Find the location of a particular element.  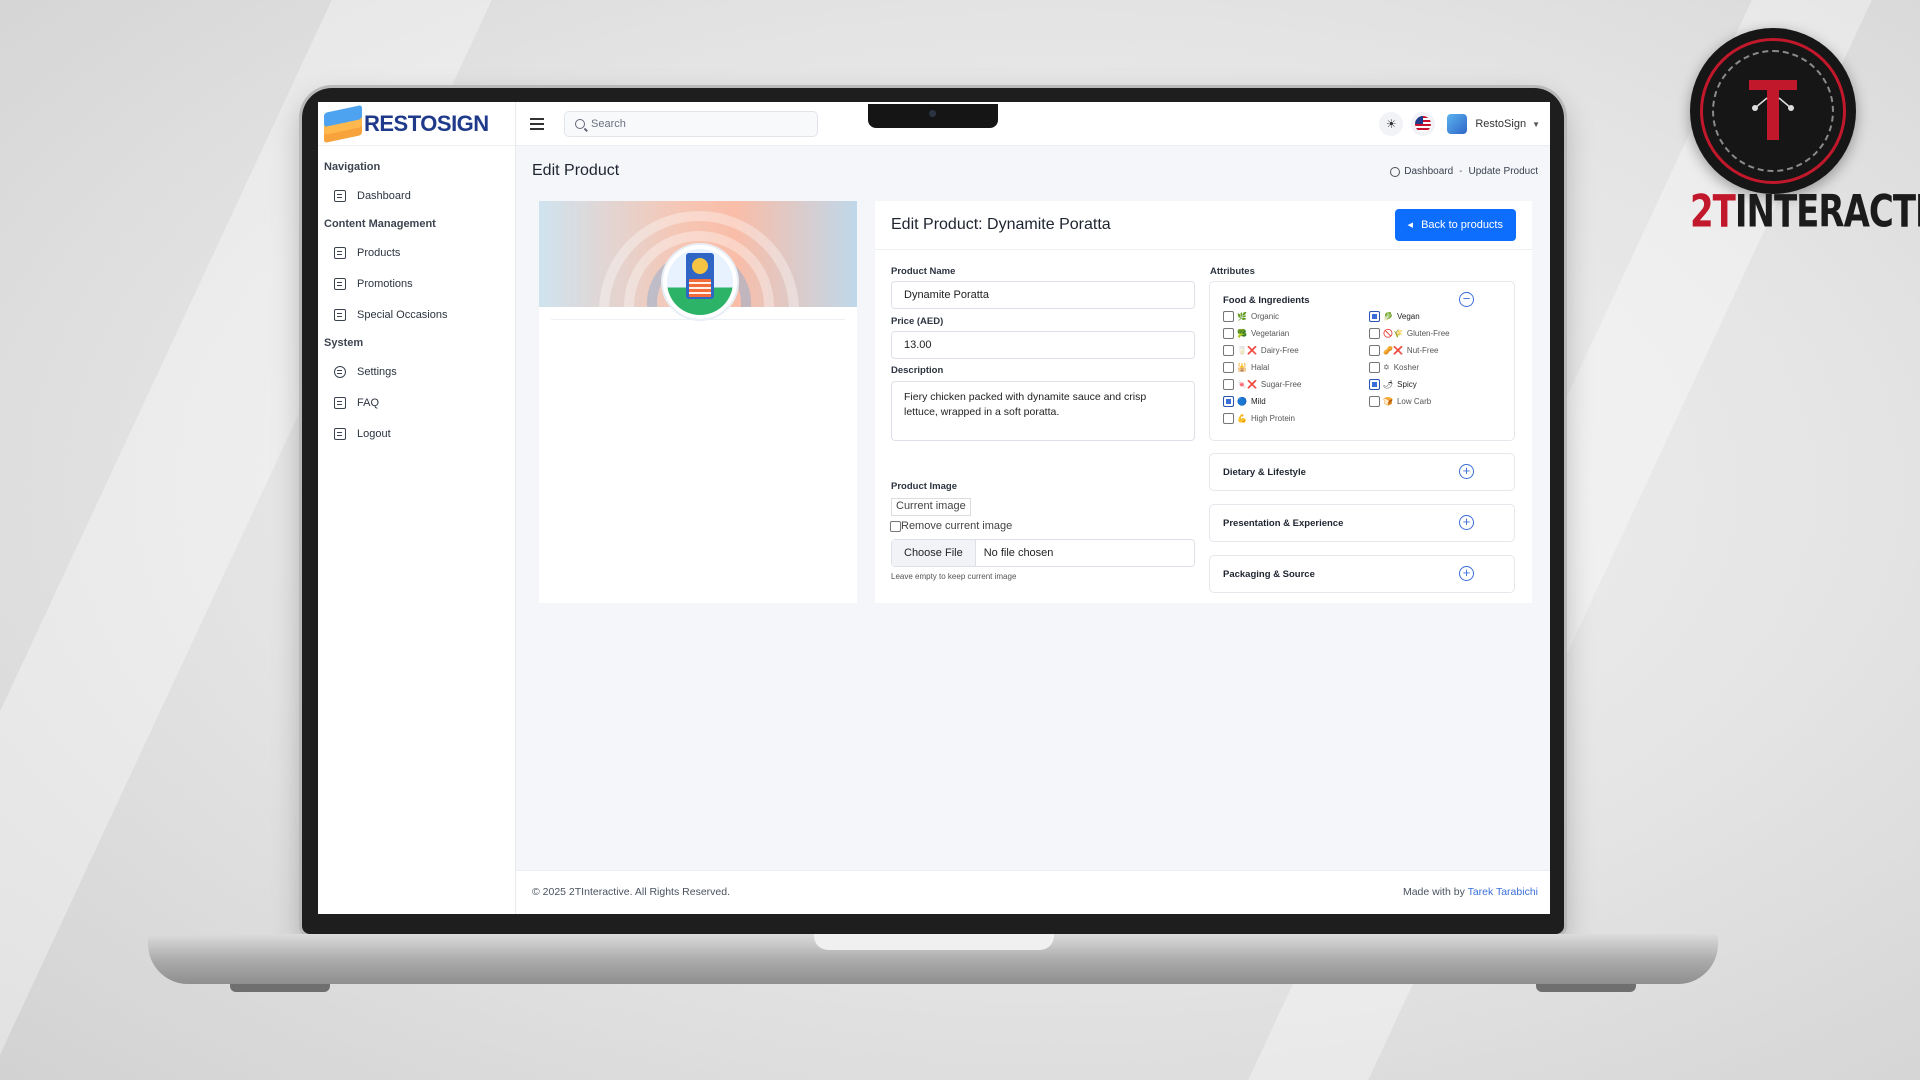

collapse-icon: − is located at coordinates (1466, 299).